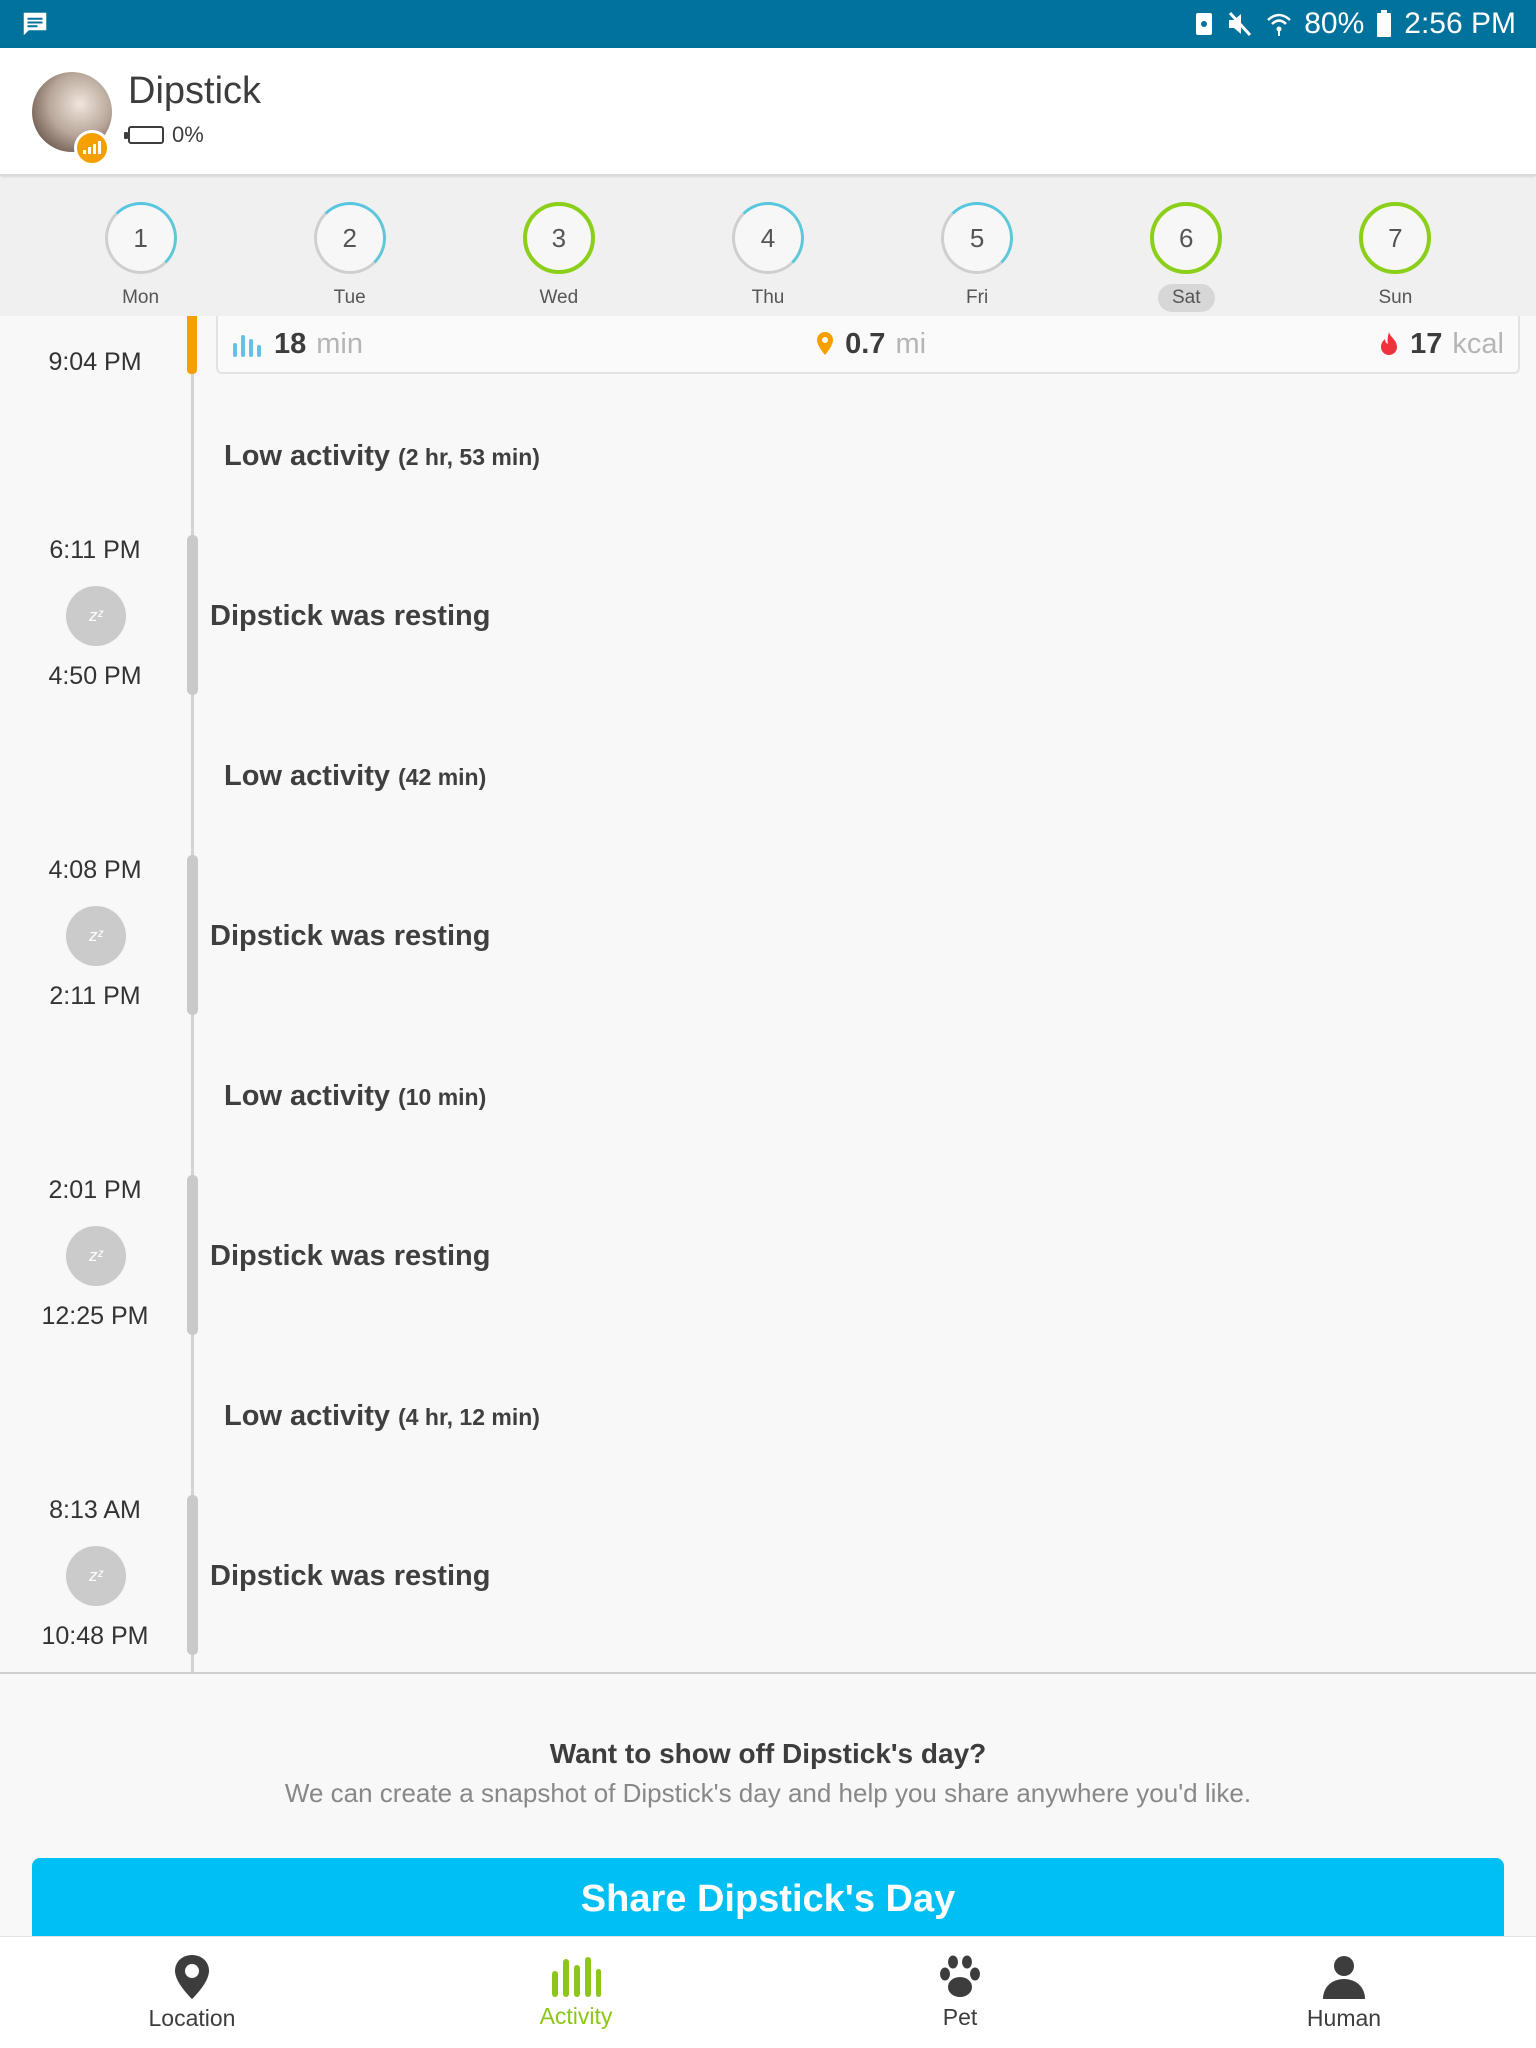 The image size is (1536, 2048). I want to click on system-status-bar: 80% 2:56 PM, so click(768, 24).